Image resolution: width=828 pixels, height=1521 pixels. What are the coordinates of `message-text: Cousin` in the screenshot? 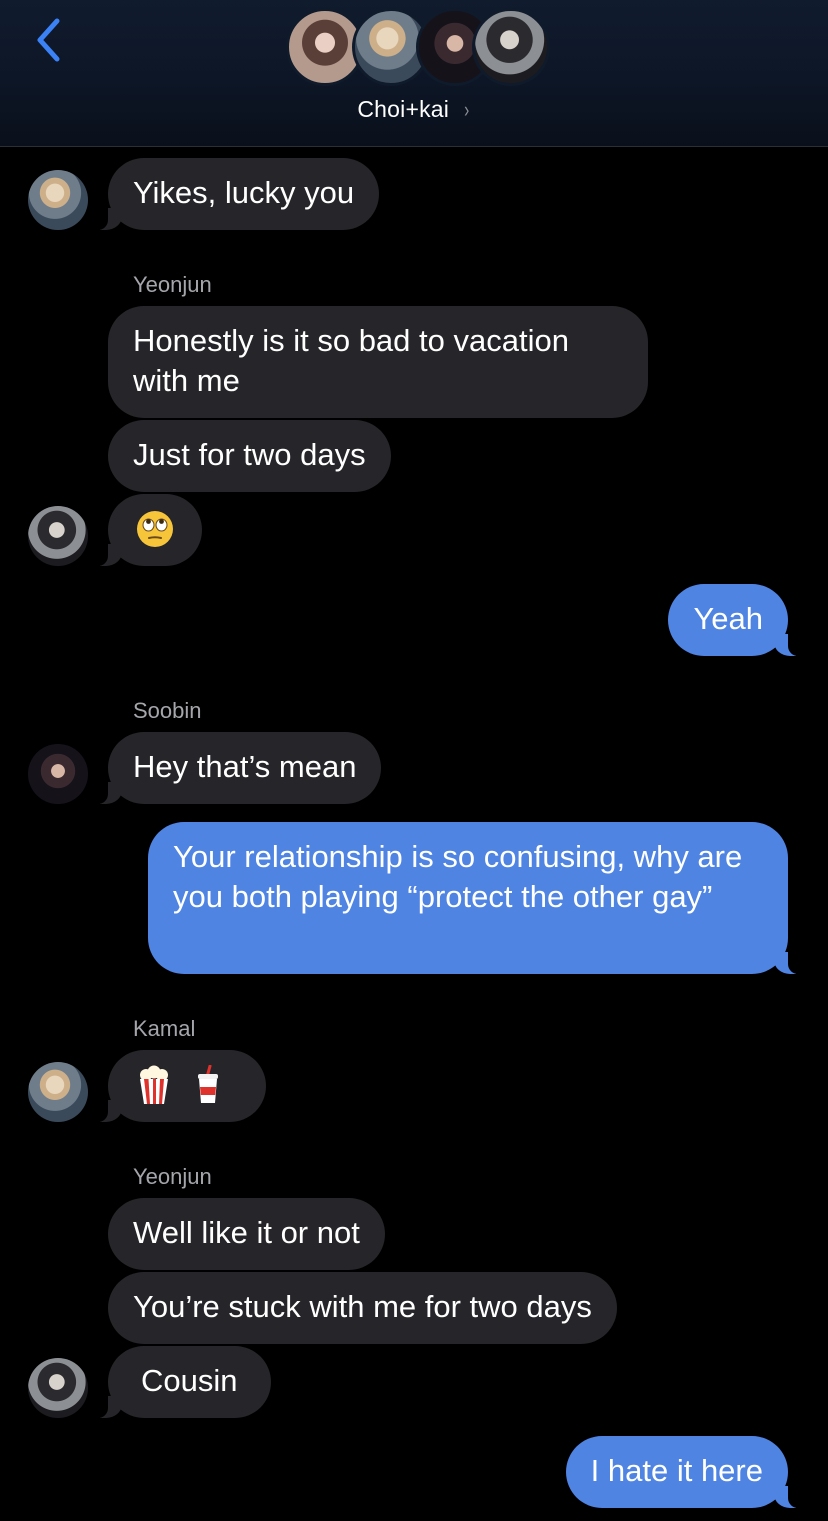 It's located at (189, 1380).